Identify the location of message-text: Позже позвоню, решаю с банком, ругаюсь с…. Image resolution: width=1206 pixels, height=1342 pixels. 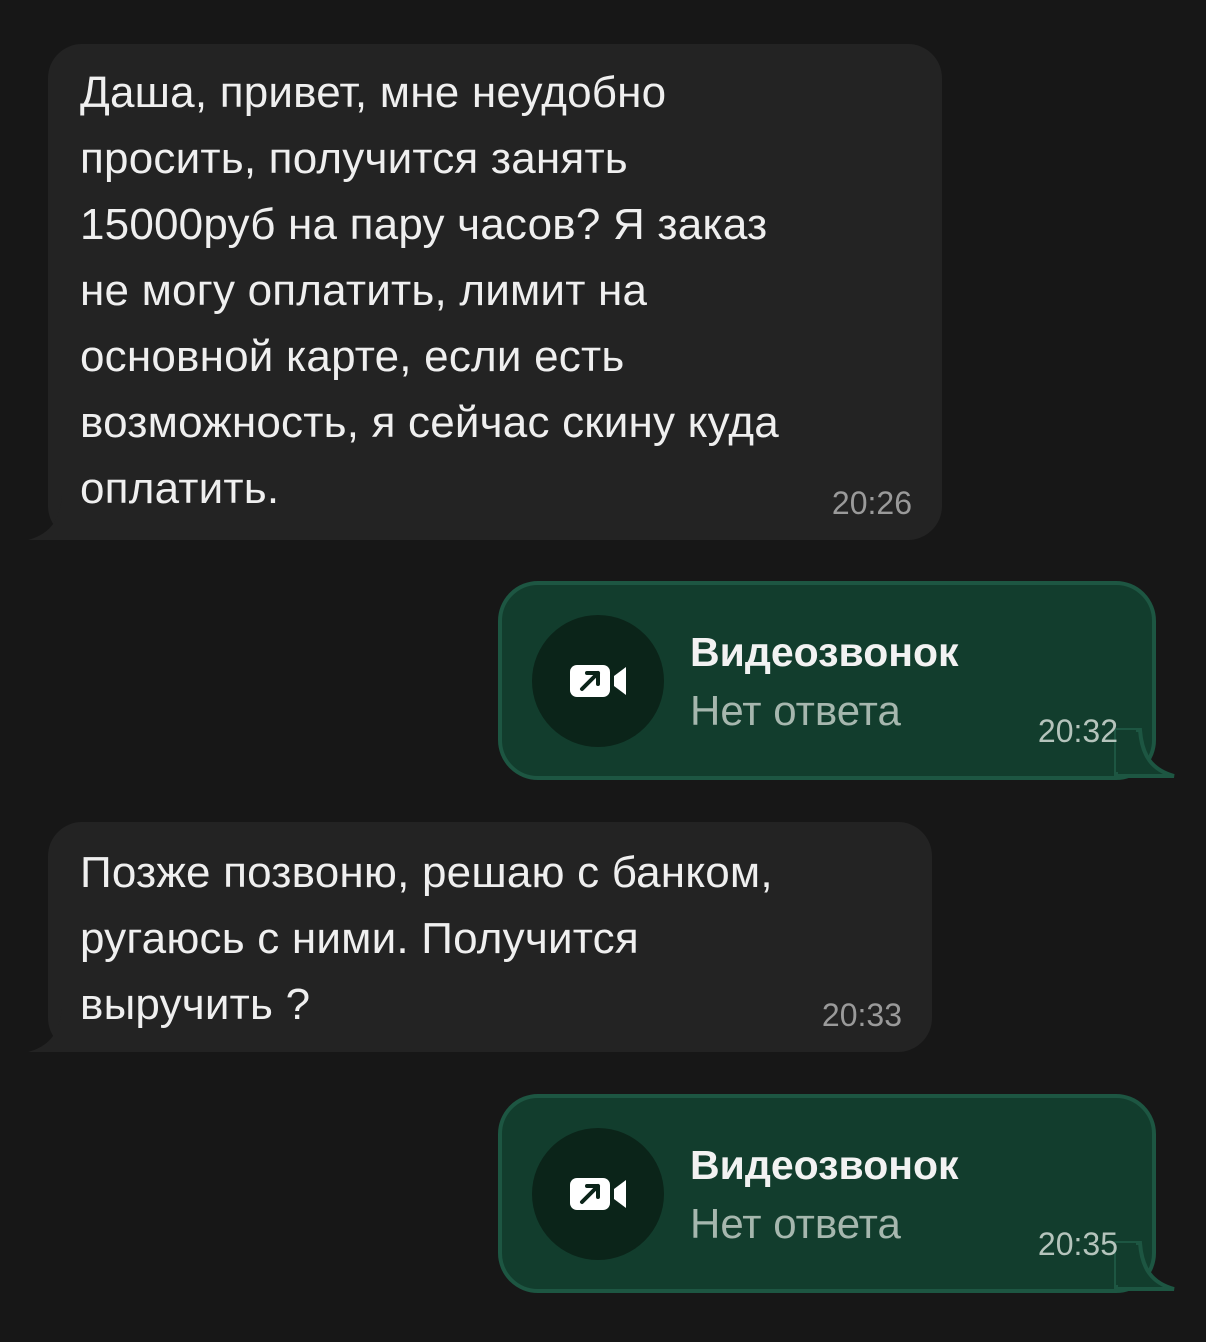
(426, 938).